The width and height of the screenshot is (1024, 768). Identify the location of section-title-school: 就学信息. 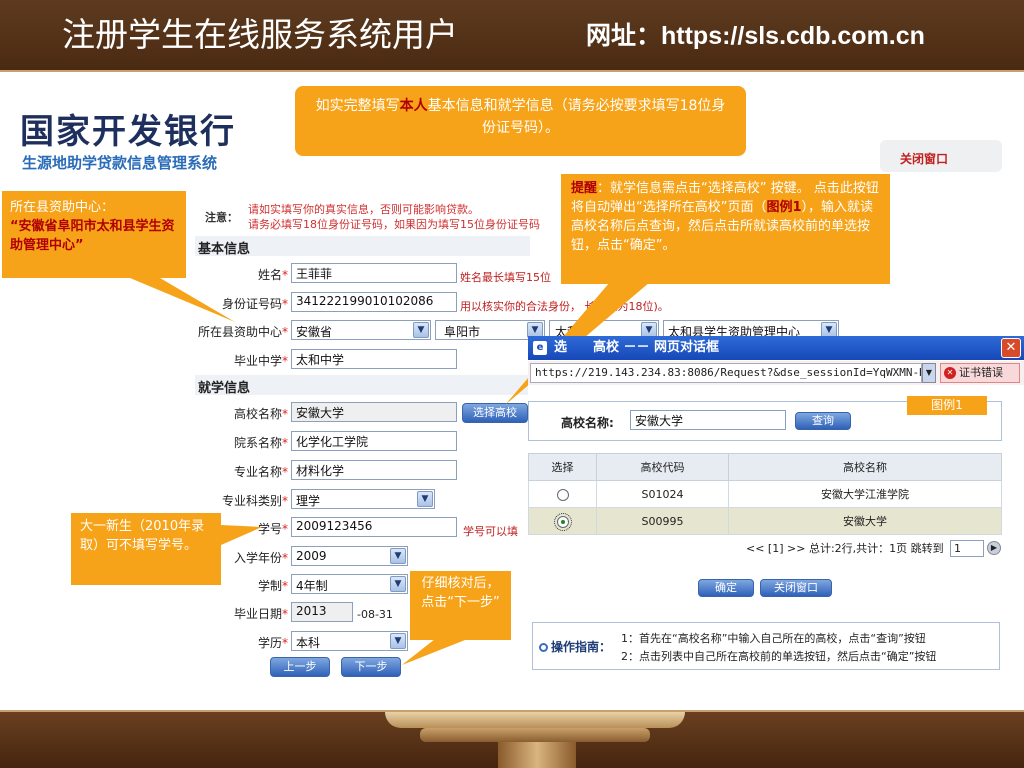
(224, 388).